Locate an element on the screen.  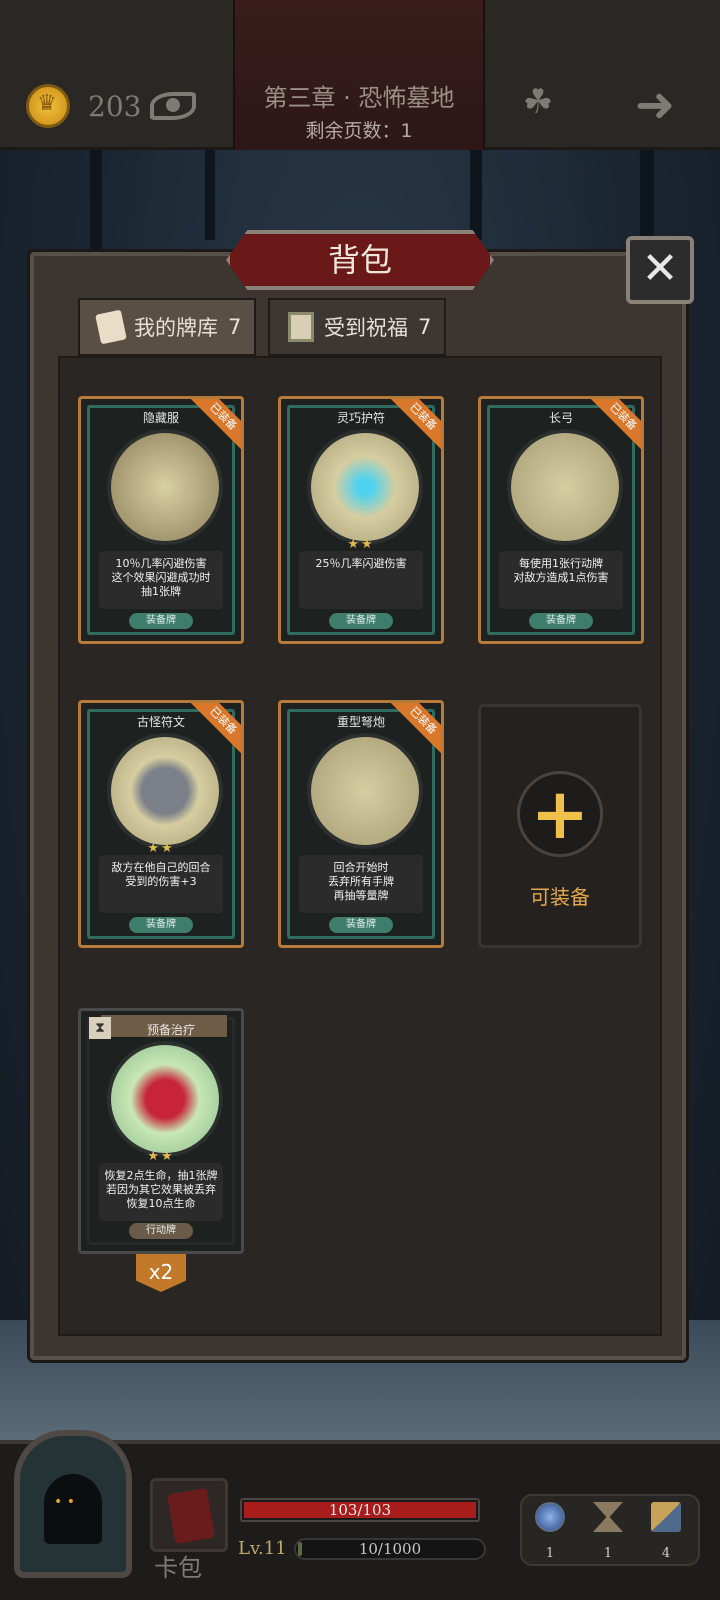
tab-my-deck: 我的牌库 7 is located at coordinates (167, 327).